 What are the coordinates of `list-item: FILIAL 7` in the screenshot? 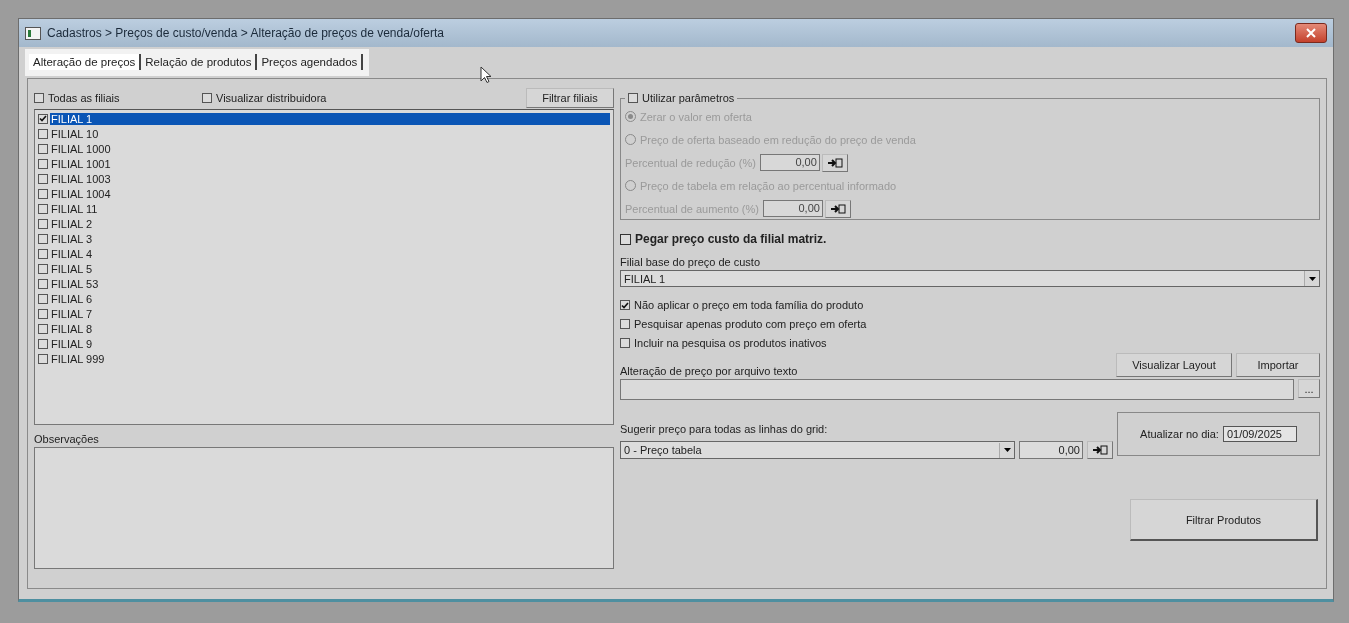 It's located at (72, 313).